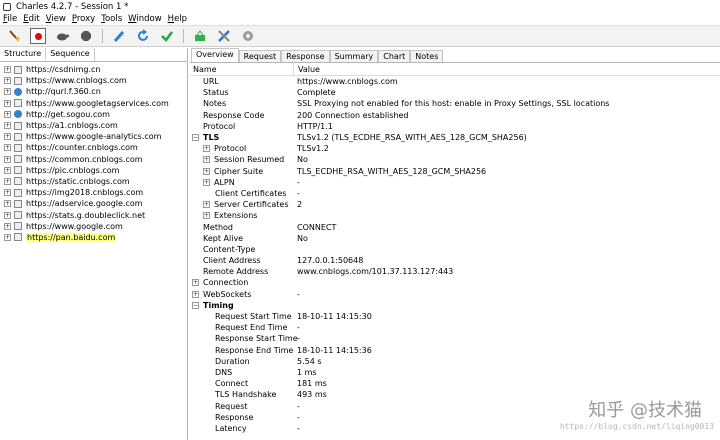  I want to click on host-row: + https://www.google-analytics.com, so click(93, 136).